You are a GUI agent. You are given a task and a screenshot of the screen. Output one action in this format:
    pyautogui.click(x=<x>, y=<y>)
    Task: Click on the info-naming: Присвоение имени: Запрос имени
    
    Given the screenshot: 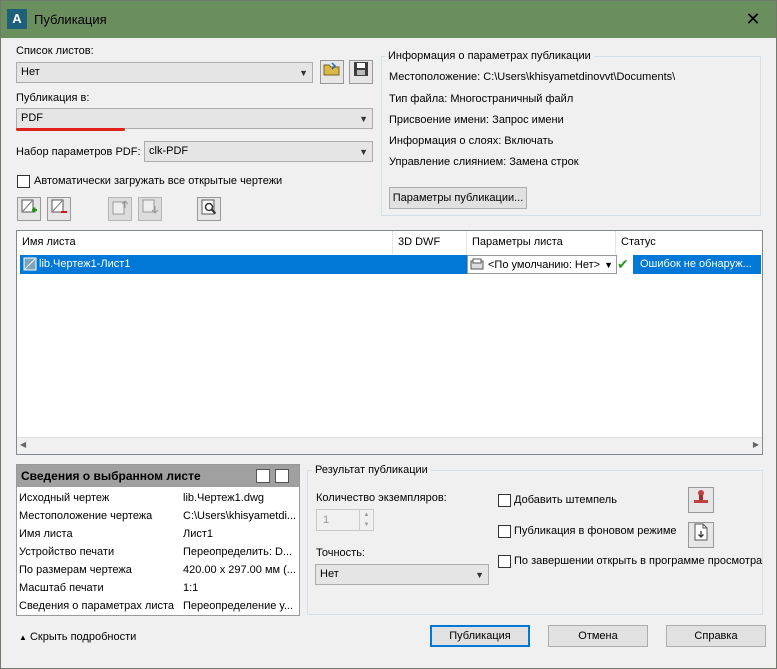 What is the action you would take?
    pyautogui.click(x=476, y=120)
    